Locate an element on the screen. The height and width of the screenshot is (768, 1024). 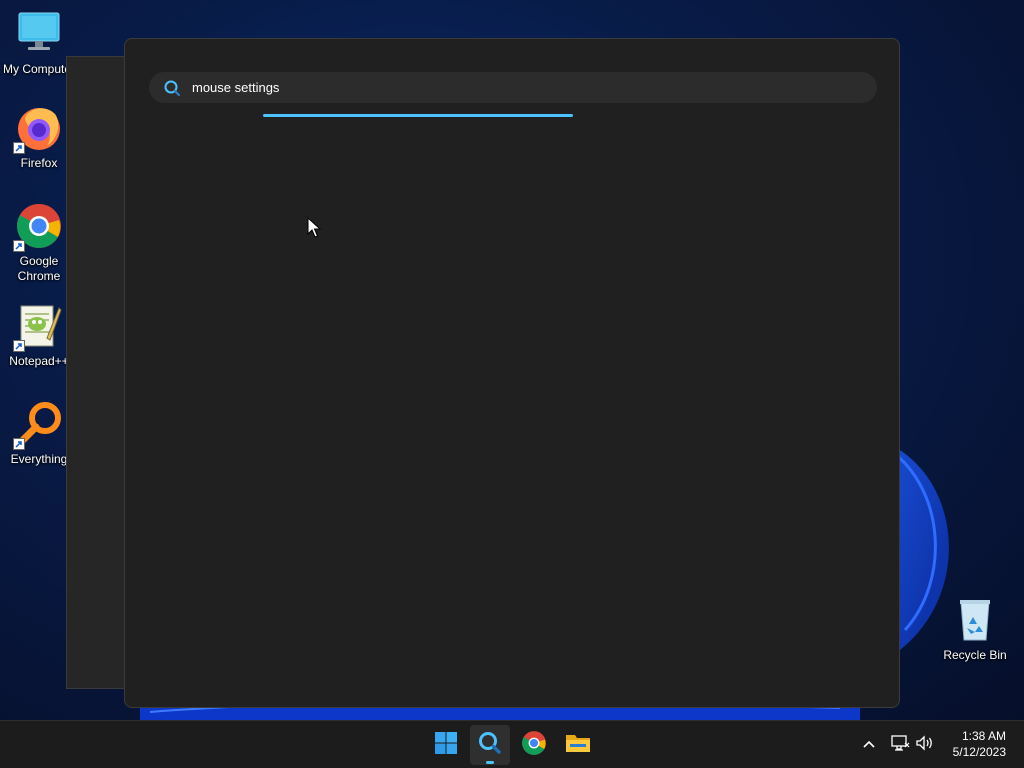
start-icon is located at coordinates (446, 745).